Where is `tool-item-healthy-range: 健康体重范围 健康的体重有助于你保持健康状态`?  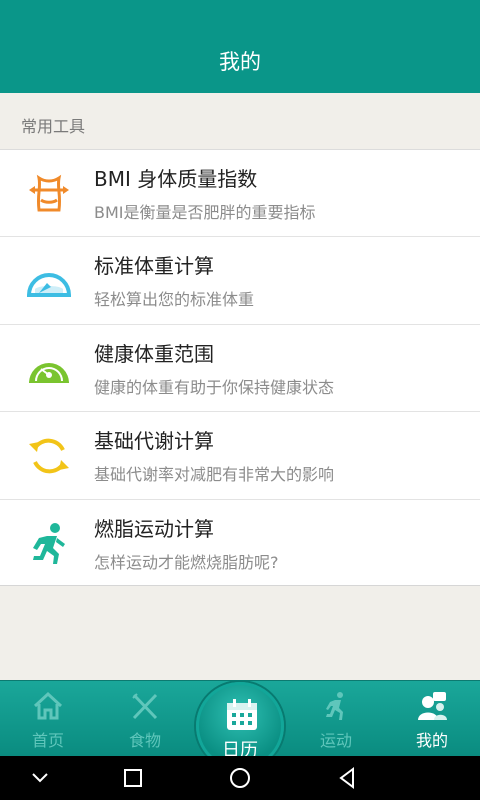
tool-item-healthy-range: 健康体重范围 健康的体重有助于你保持健康状态 is located at coordinates (240, 369).